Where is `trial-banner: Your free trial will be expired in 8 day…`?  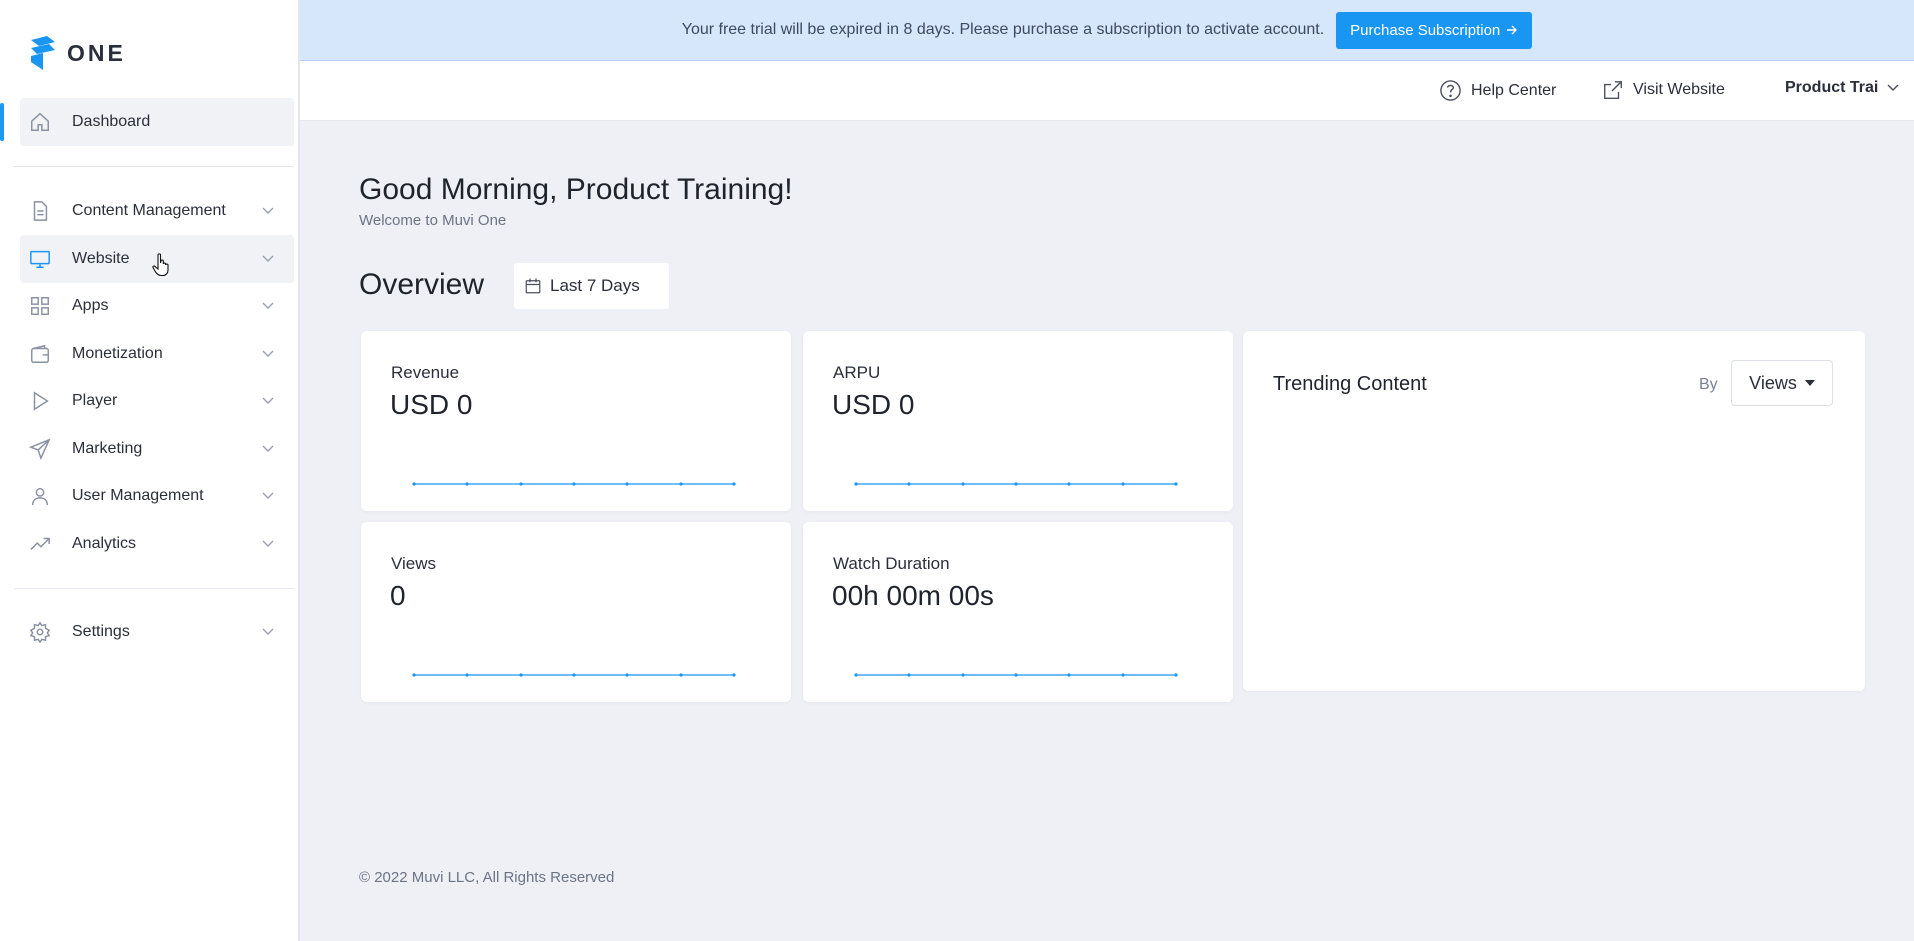 trial-banner: Your free trial will be expired in 8 day… is located at coordinates (1107, 30).